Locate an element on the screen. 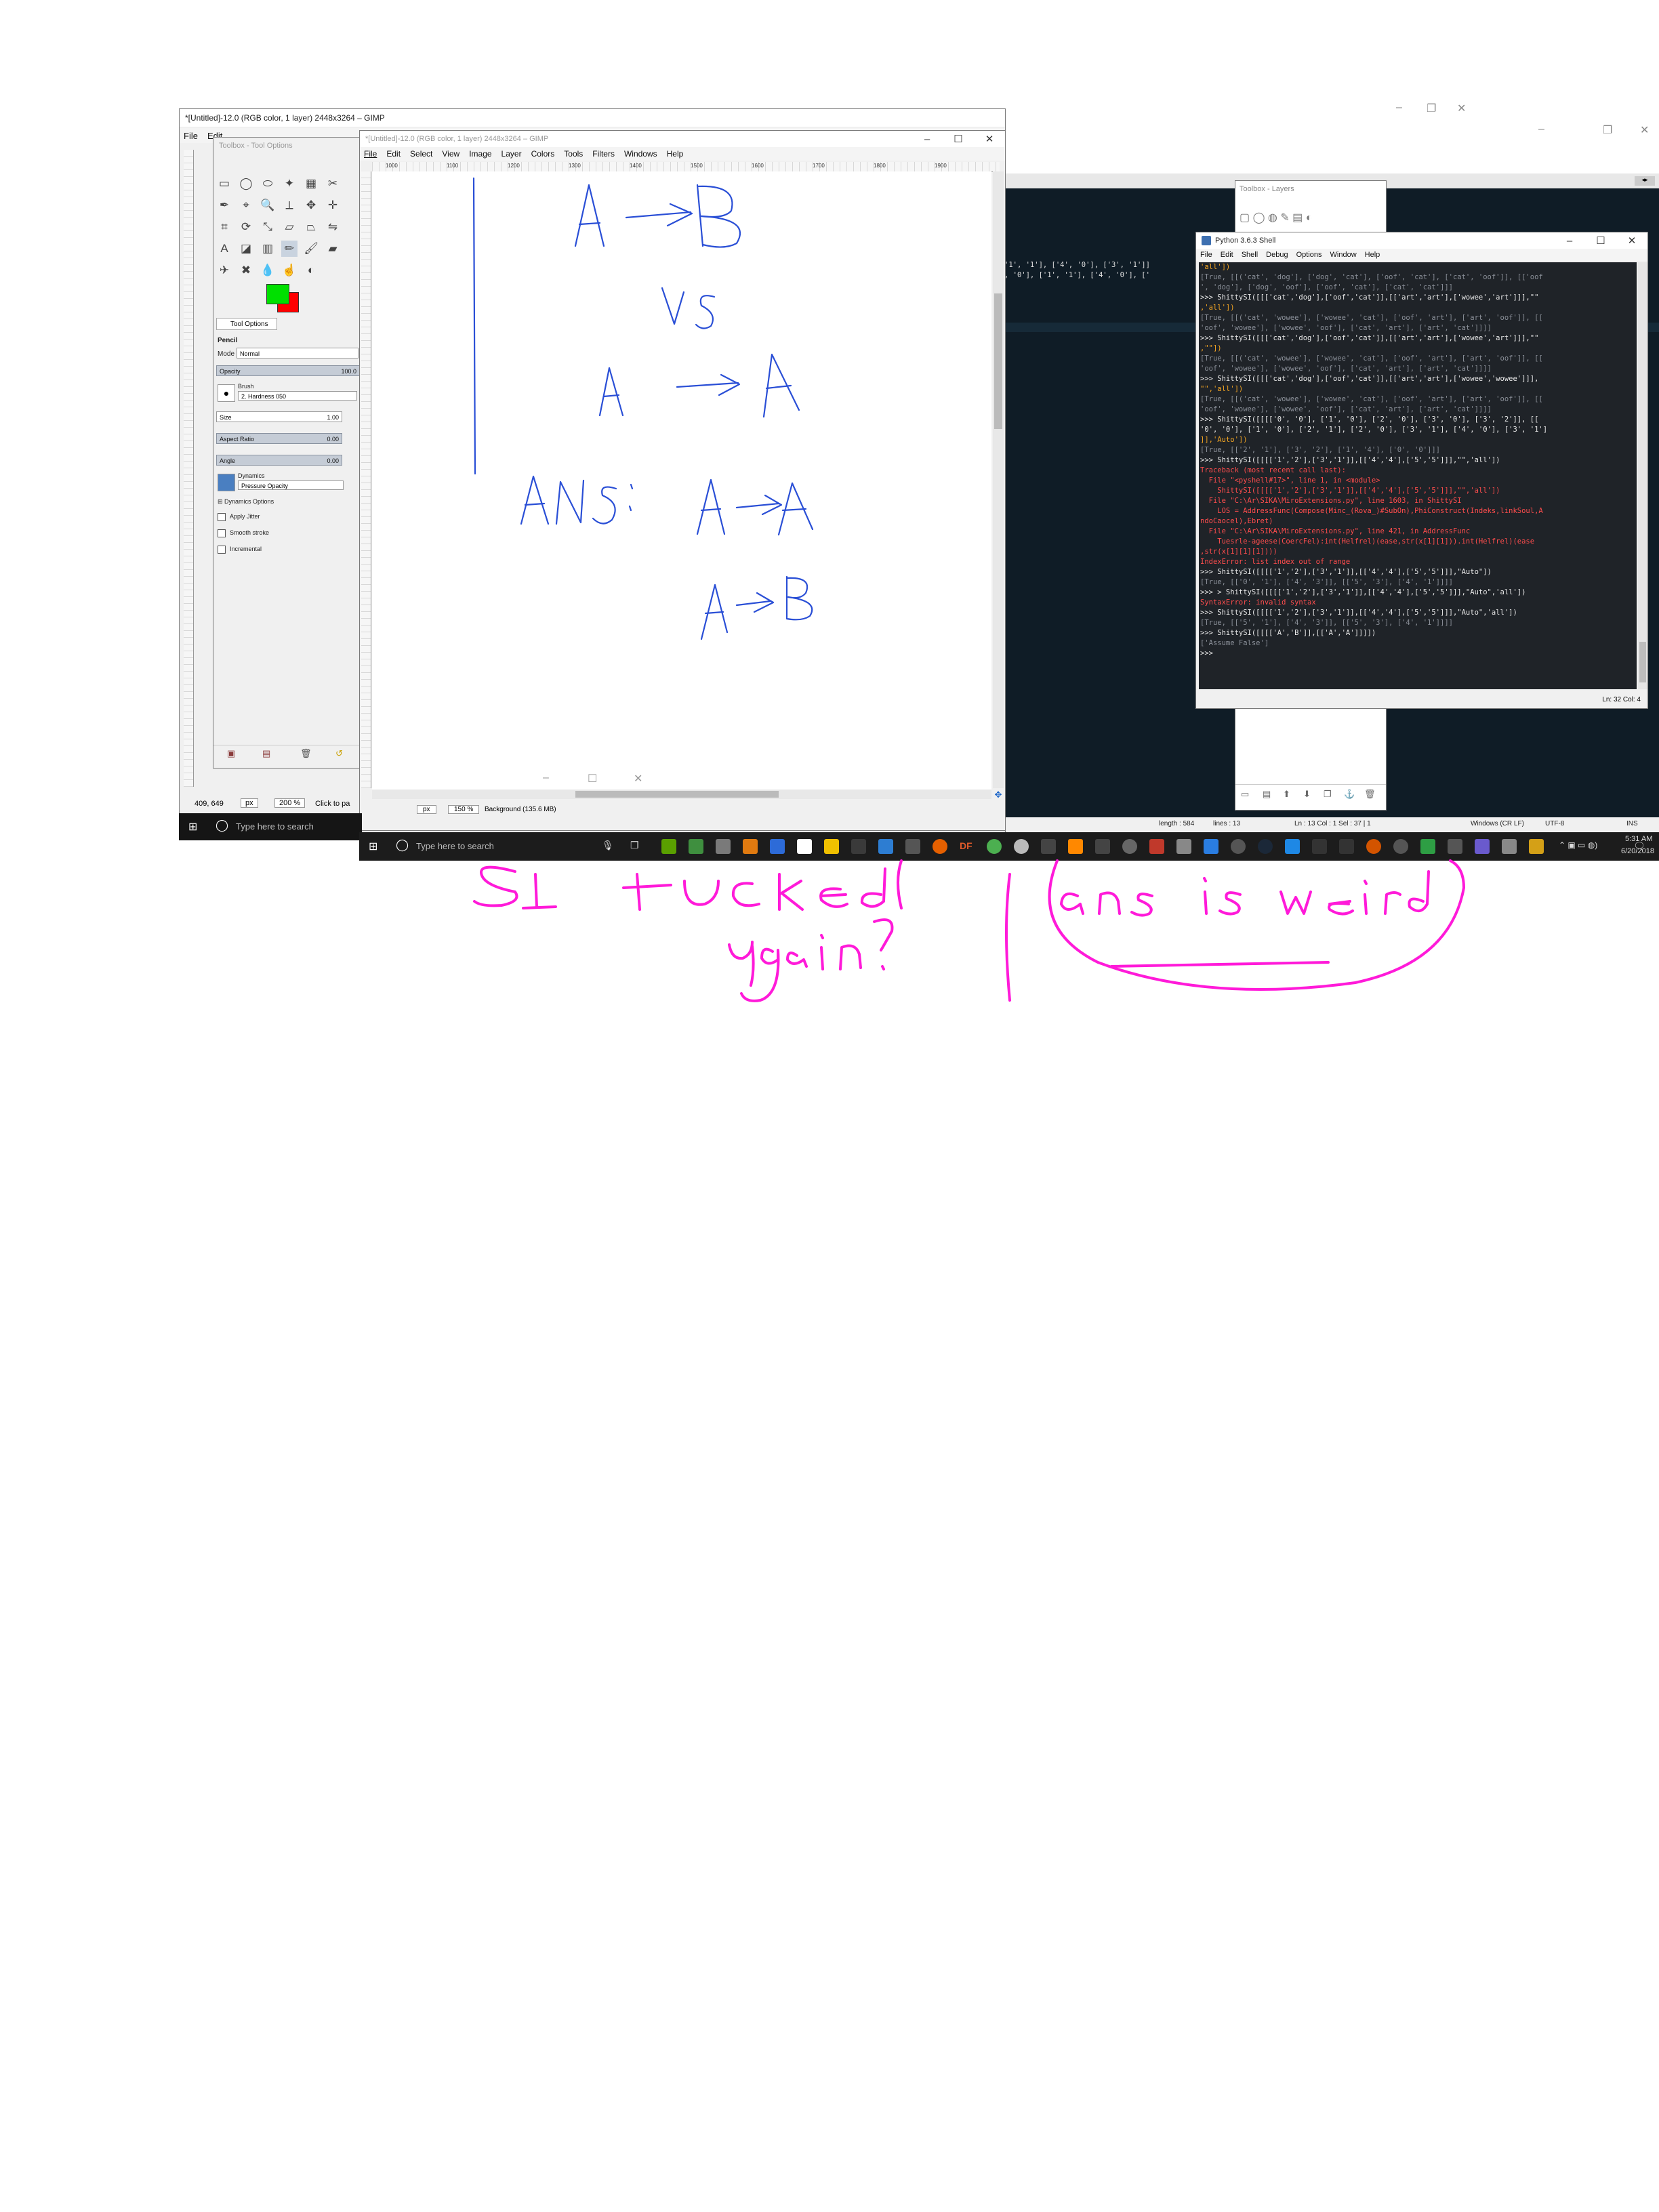 The width and height of the screenshot is (1659, 2212). anchor-layer-icon: ⚓ is located at coordinates (1349, 795).